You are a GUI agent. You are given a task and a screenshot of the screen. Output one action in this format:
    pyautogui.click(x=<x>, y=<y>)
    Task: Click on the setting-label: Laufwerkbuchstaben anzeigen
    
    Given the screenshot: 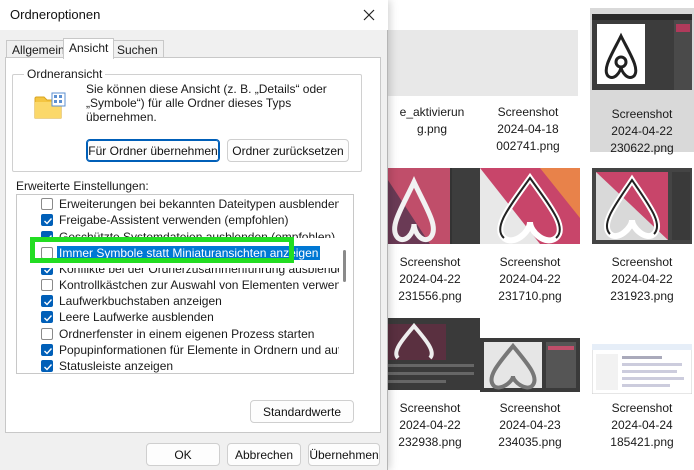 What is the action you would take?
    pyautogui.click(x=140, y=301)
    